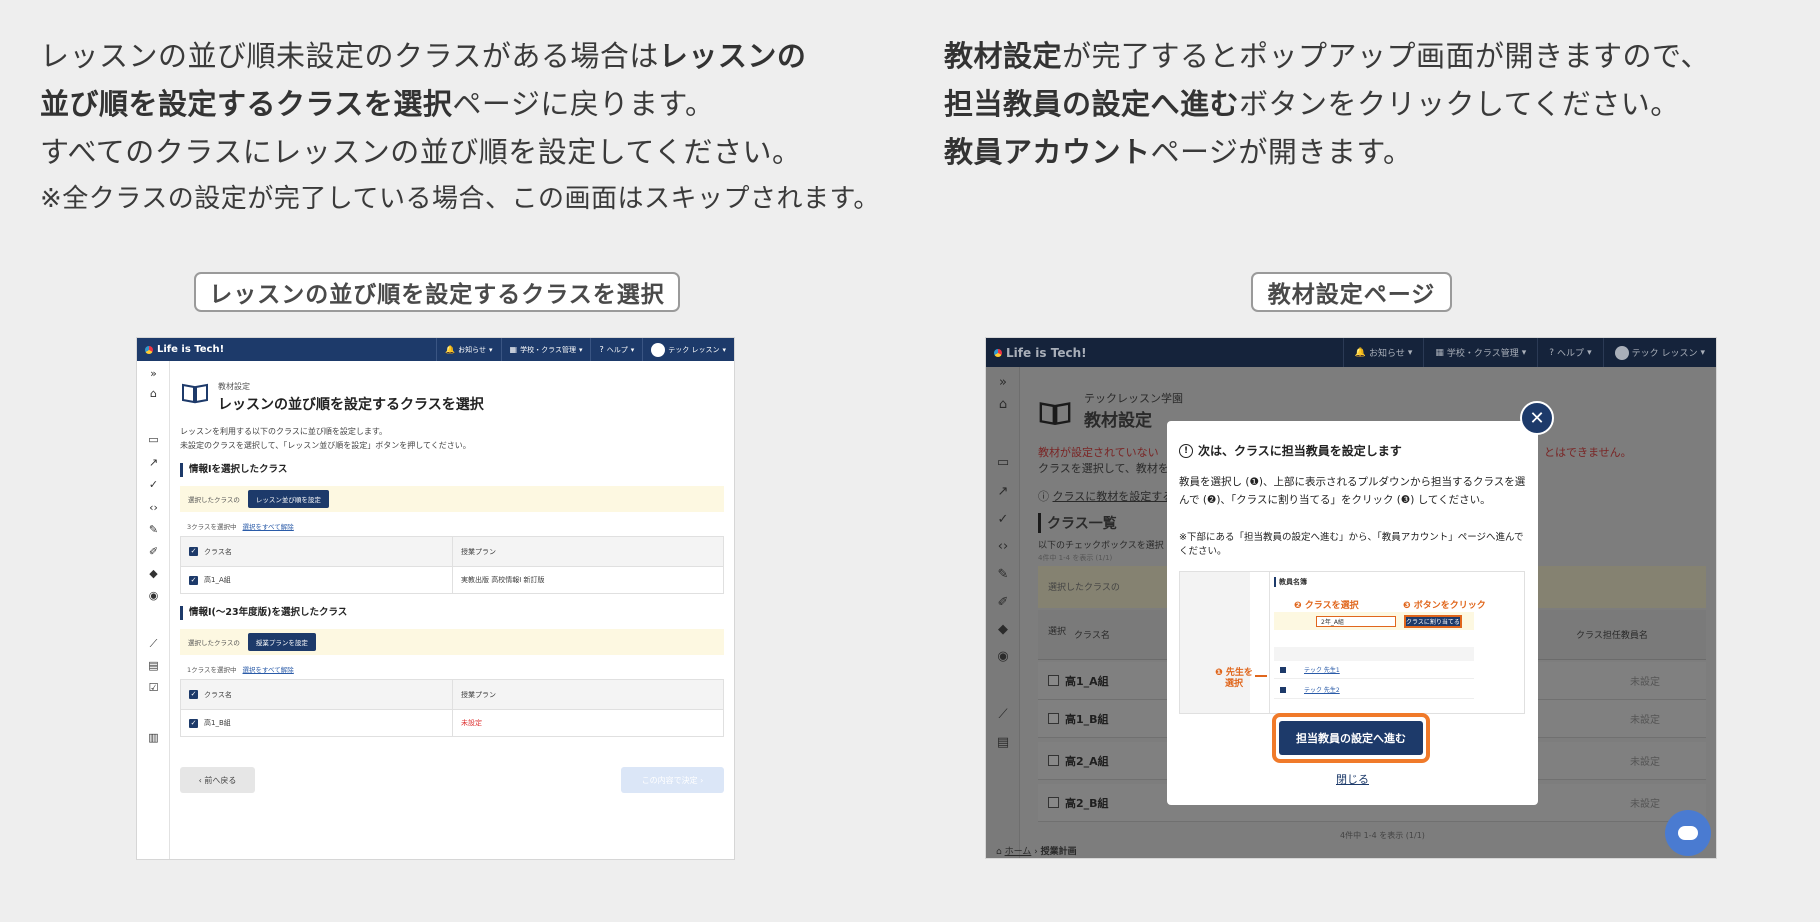  I want to click on teacher-status: 未設定, so click(1645, 804).